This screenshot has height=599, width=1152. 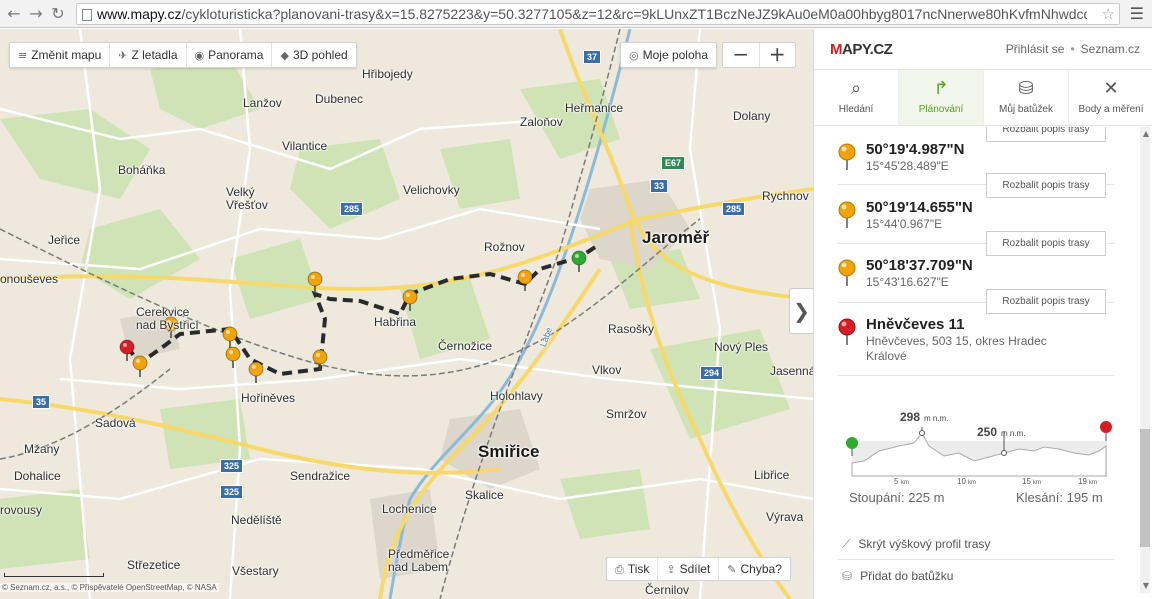 What do you see at coordinates (64, 240) in the screenshot?
I see `place-label: Jeřice` at bounding box center [64, 240].